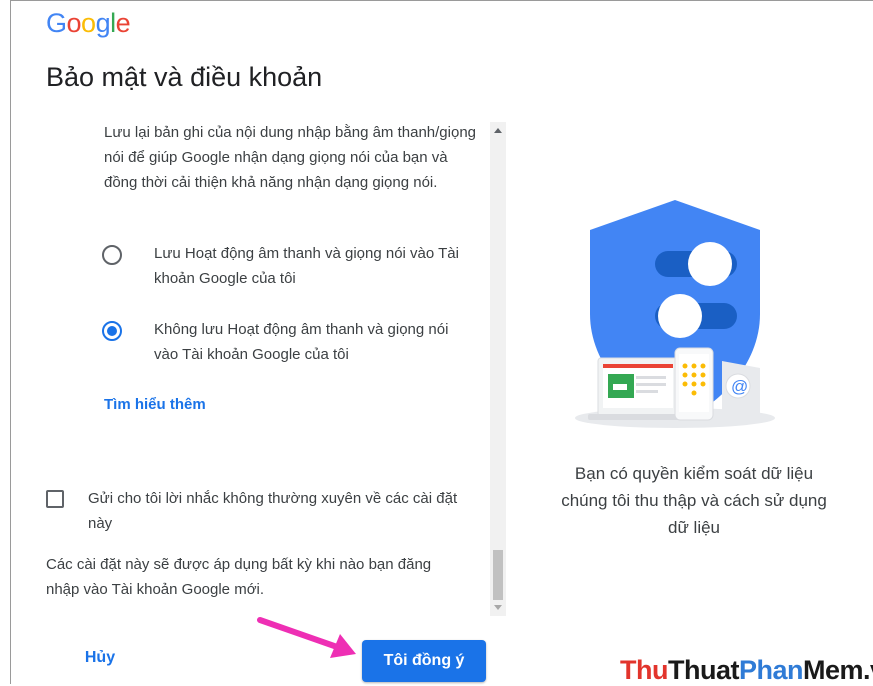 The width and height of the screenshot is (873, 686). What do you see at coordinates (833, 670) in the screenshot?
I see `watermark-part: Mem` at bounding box center [833, 670].